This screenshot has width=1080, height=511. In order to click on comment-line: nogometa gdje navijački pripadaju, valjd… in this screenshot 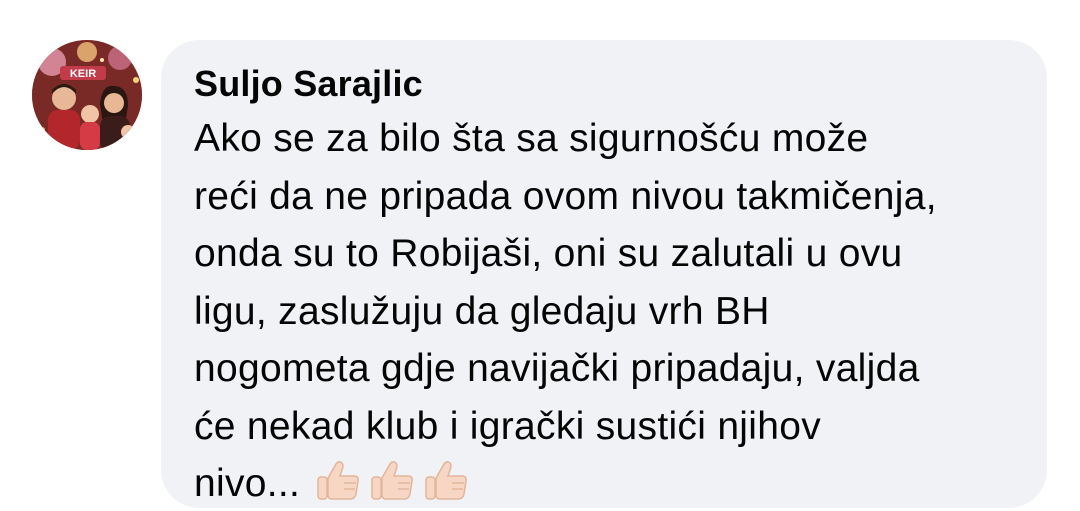, I will do `click(557, 368)`.